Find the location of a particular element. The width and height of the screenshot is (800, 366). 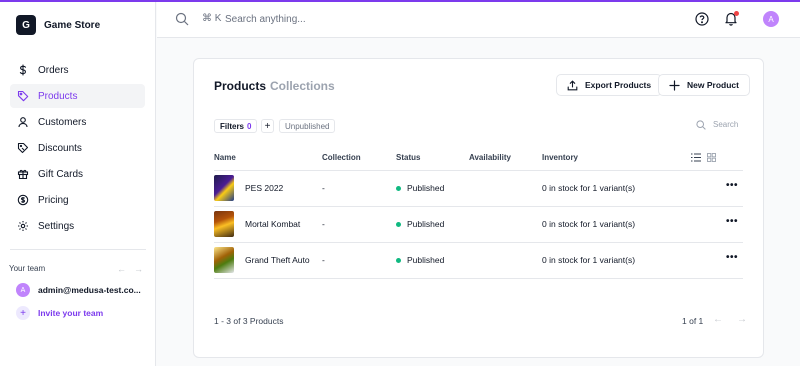

column-header-inventory: Inventory is located at coordinates (560, 157).